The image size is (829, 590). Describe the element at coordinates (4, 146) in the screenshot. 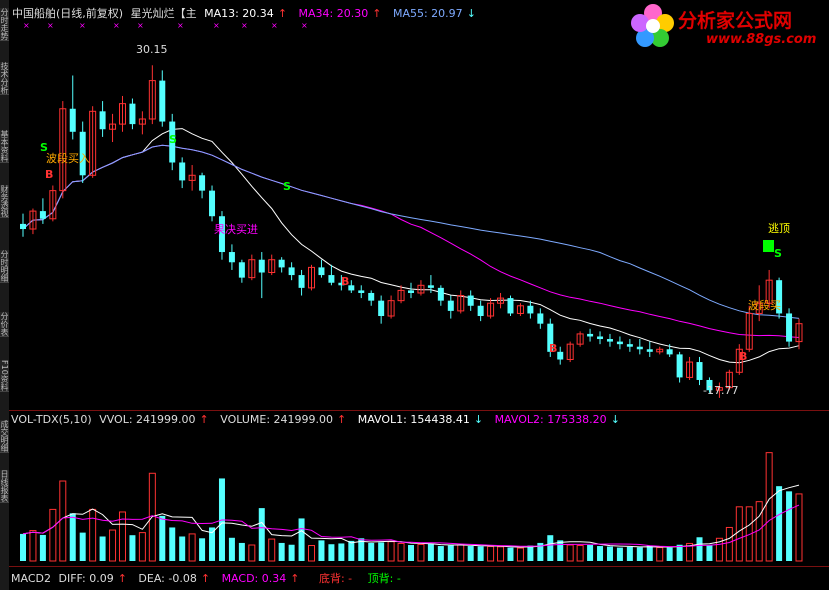

I see `sidebar-tab: 基本资料` at that location.